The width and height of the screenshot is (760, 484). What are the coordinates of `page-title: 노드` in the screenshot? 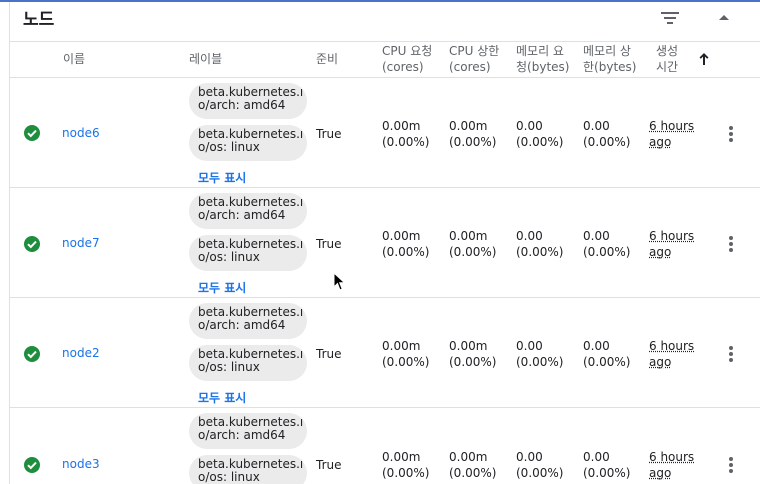 It's located at (39, 20).